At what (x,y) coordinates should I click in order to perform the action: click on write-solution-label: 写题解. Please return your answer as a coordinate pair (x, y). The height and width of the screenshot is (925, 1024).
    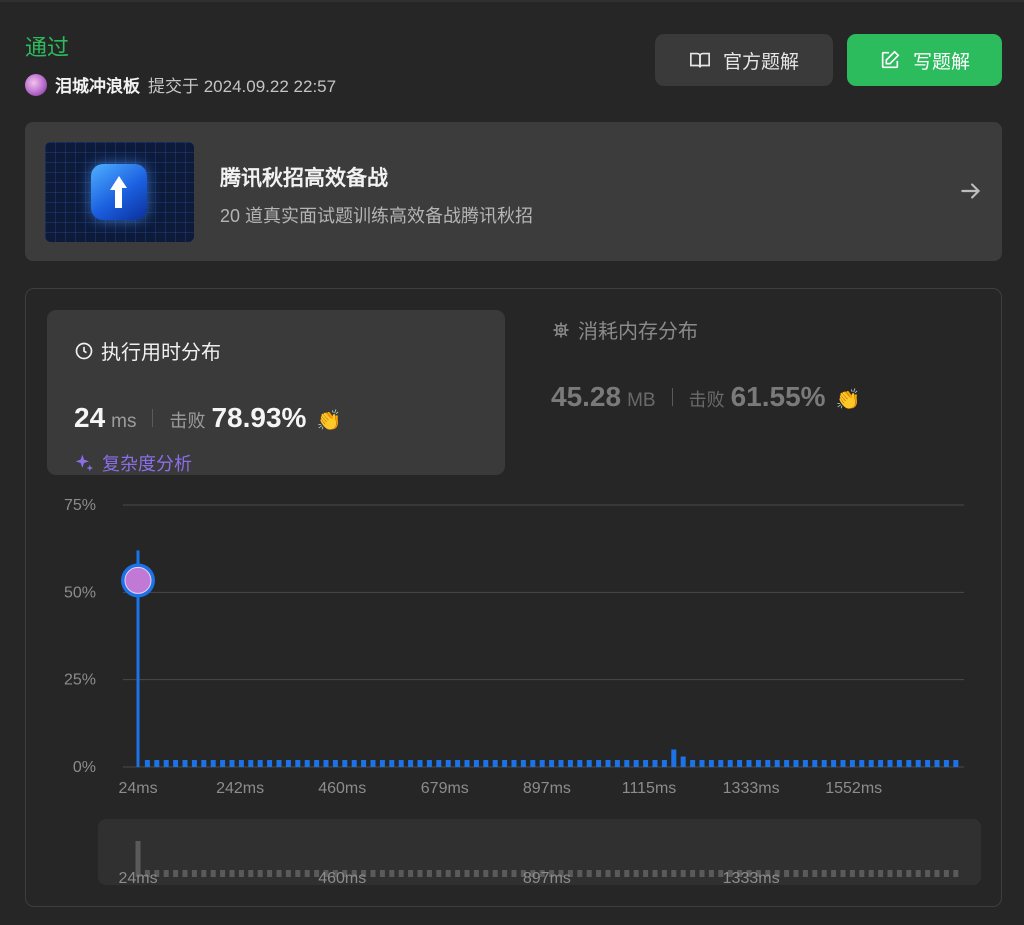
    Looking at the image, I should click on (941, 62).